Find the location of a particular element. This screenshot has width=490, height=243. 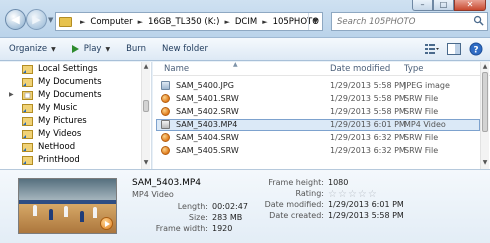

organize-button: Organize ▼ is located at coordinates (32, 49).